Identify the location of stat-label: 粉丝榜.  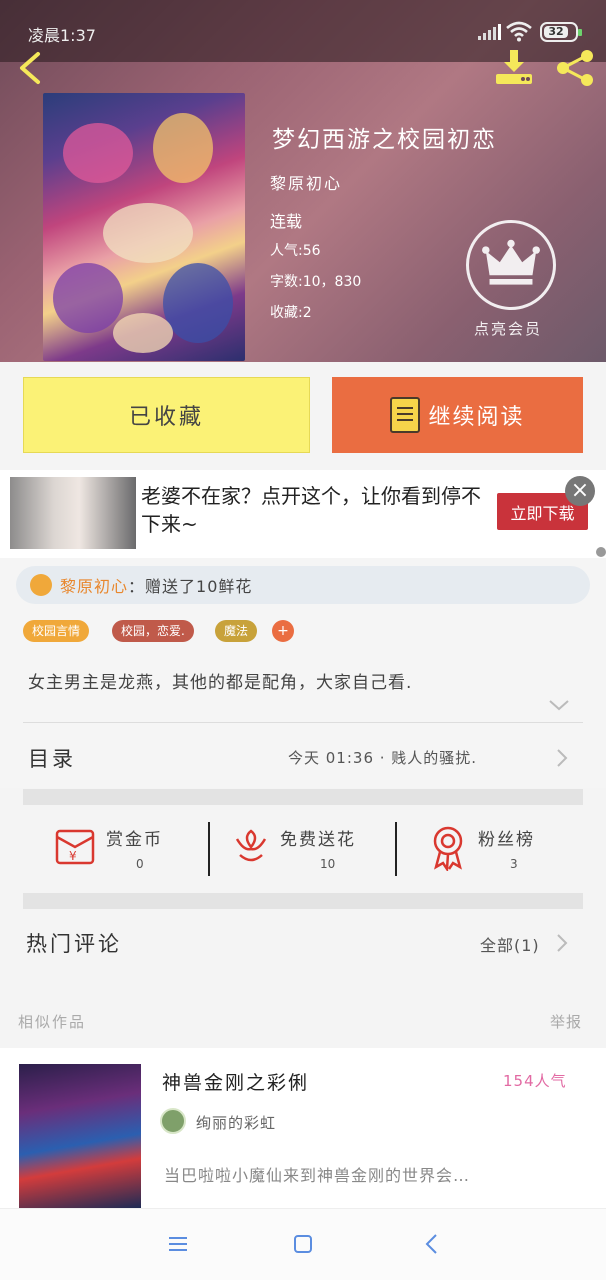
(506, 840).